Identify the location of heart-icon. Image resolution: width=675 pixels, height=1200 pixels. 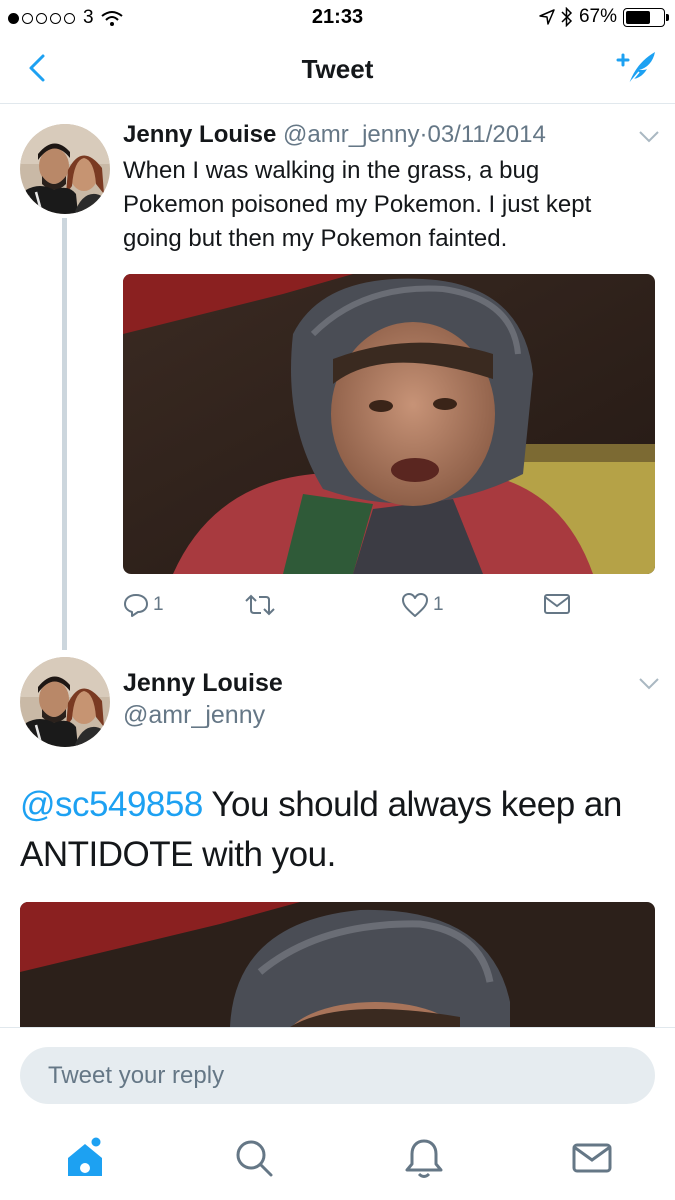
(415, 605).